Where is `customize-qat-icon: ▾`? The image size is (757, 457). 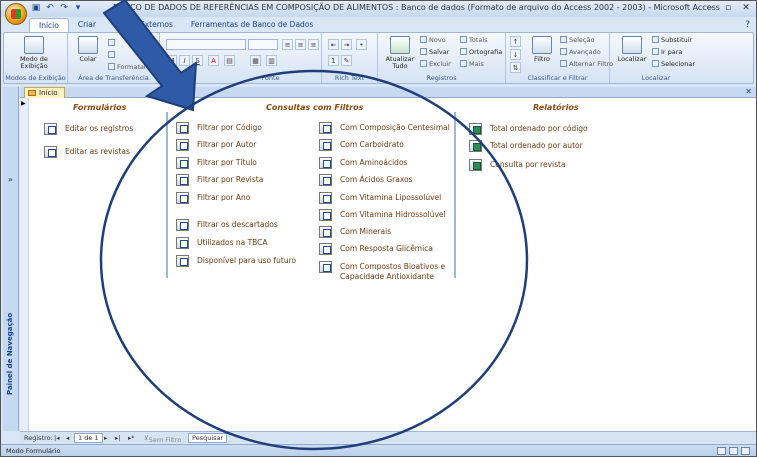
customize-qat-icon: ▾ is located at coordinates (78, 8).